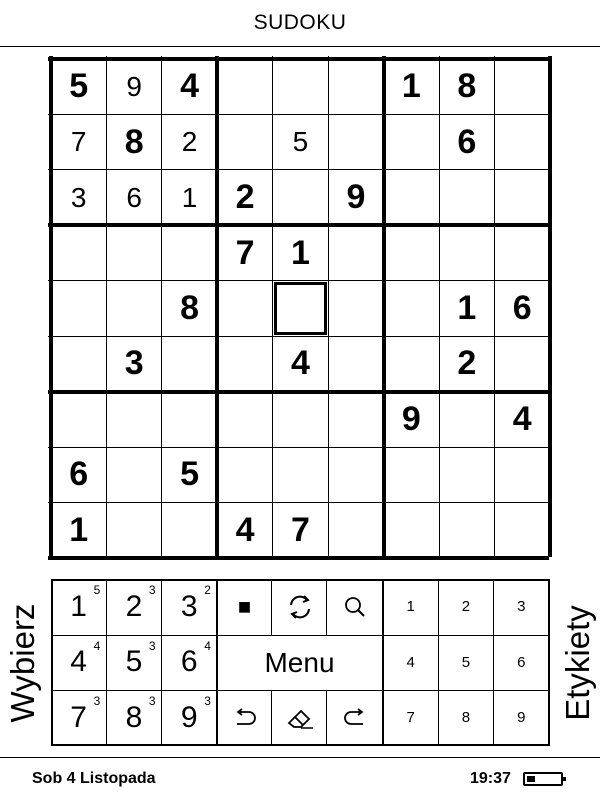 Image resolution: width=600 pixels, height=801 pixels. What do you see at coordinates (578, 663) in the screenshot?
I see `labels-mode-label: Etykiety` at bounding box center [578, 663].